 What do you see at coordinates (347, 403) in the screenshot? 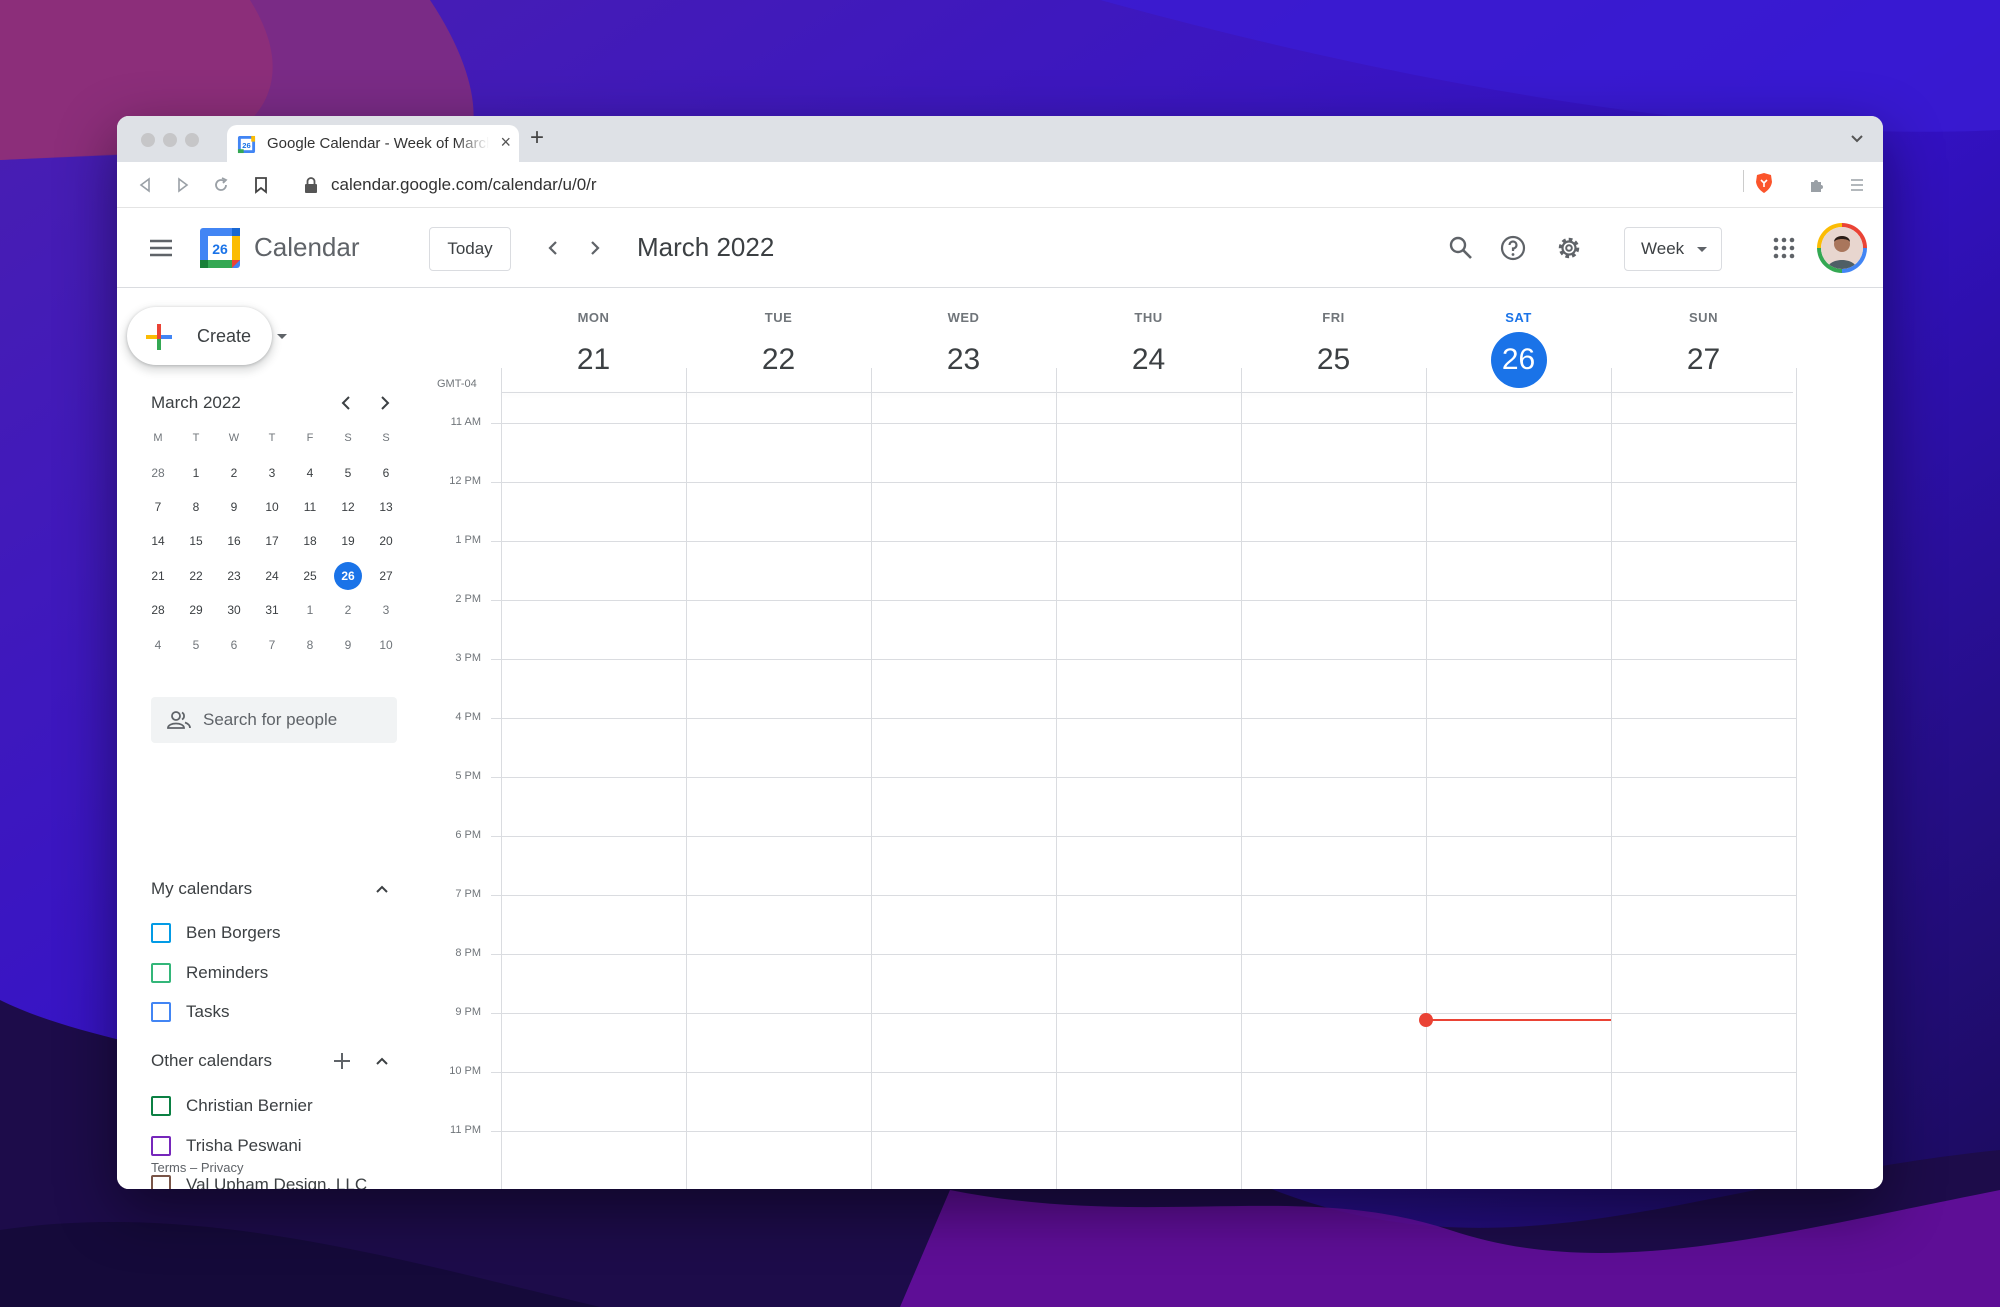
I see `mini-calendar-prev-icon` at bounding box center [347, 403].